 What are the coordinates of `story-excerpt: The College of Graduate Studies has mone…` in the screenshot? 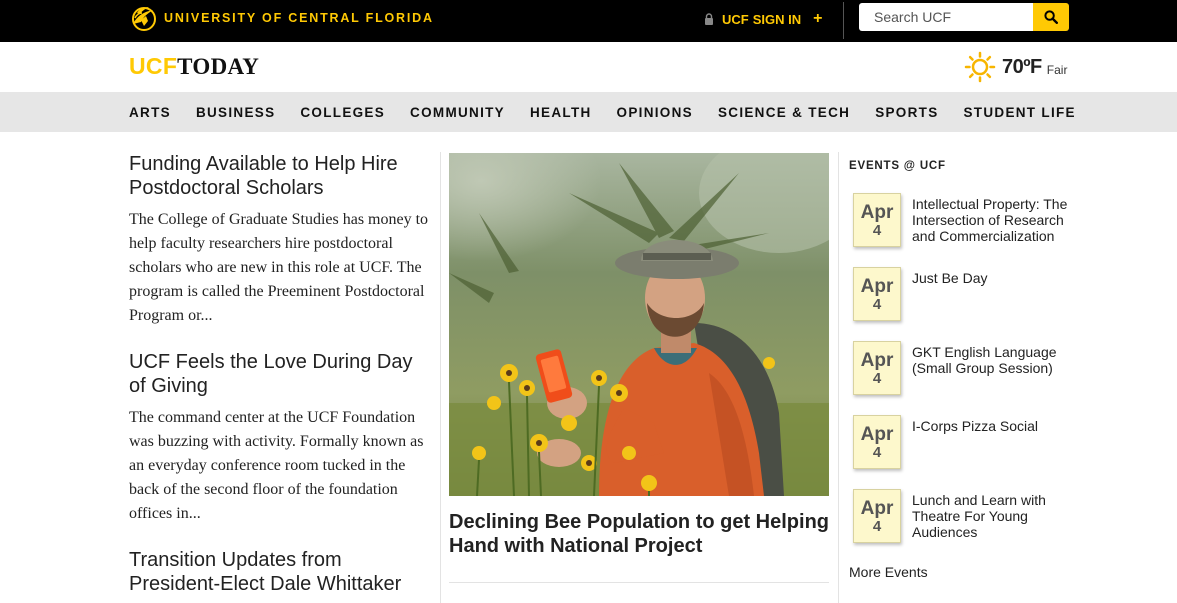 It's located at (279, 267).